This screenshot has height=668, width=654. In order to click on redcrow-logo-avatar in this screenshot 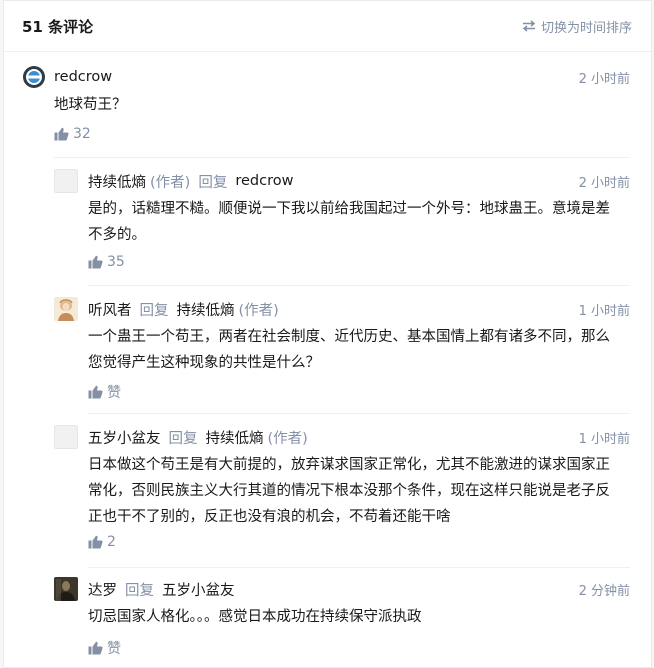, I will do `click(34, 77)`.